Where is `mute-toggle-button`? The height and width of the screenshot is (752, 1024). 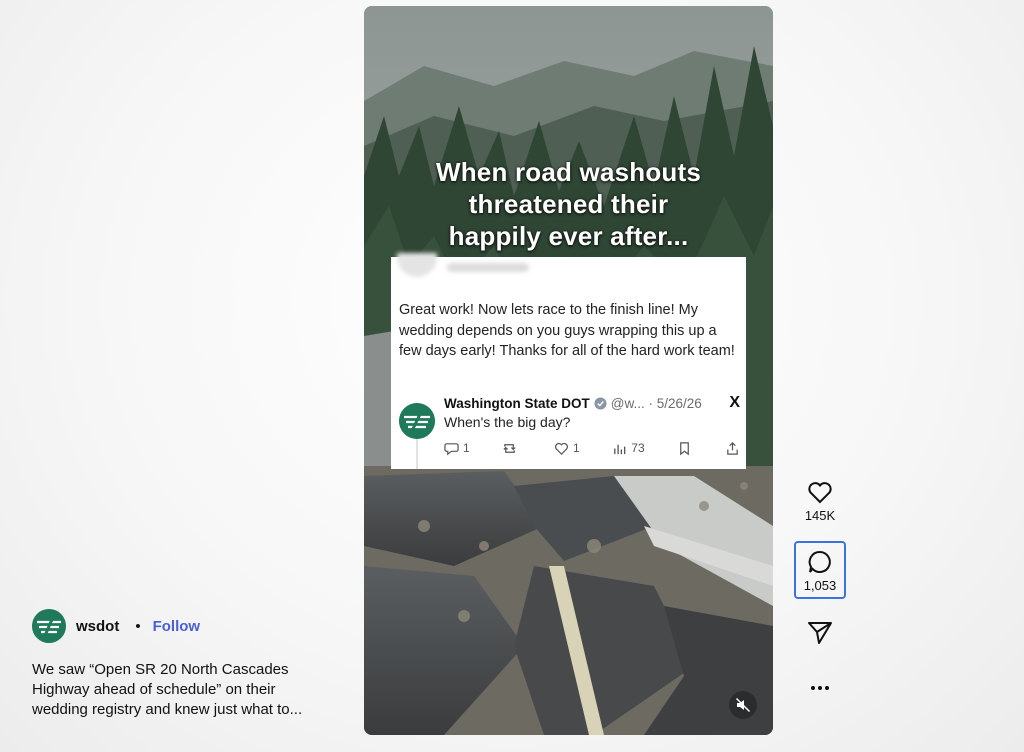
mute-toggle-button is located at coordinates (743, 705).